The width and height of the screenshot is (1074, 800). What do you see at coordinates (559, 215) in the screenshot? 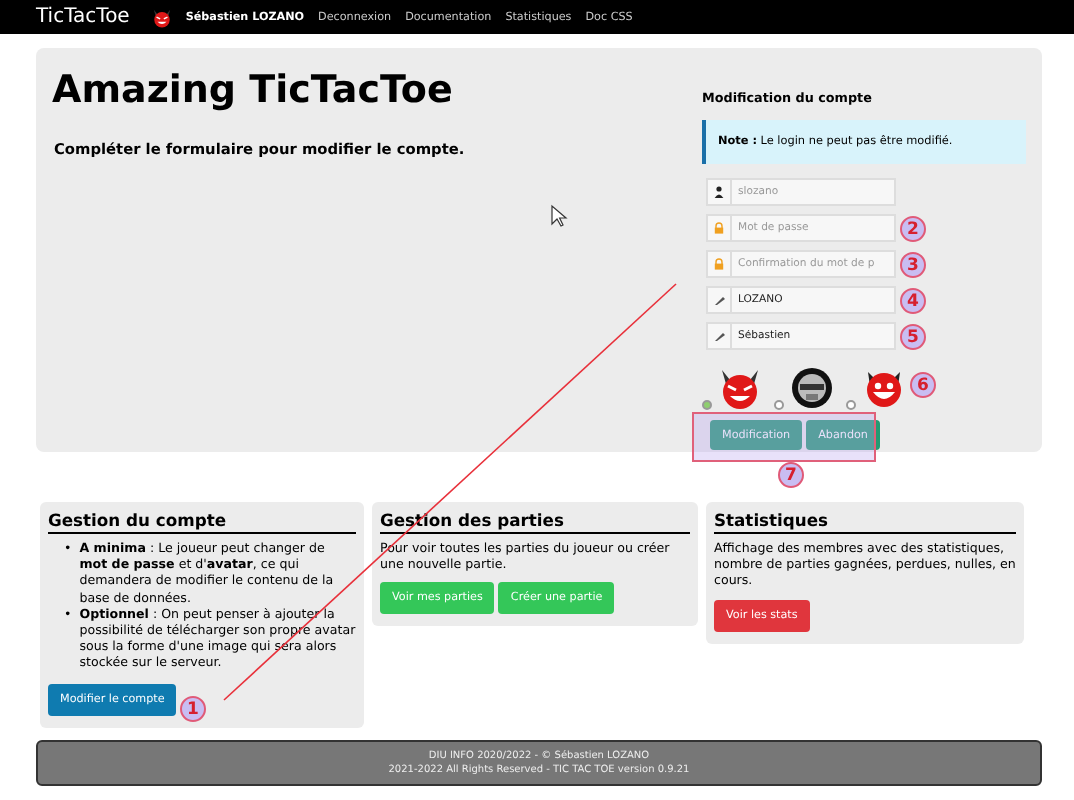
I see `cursor-icon` at bounding box center [559, 215].